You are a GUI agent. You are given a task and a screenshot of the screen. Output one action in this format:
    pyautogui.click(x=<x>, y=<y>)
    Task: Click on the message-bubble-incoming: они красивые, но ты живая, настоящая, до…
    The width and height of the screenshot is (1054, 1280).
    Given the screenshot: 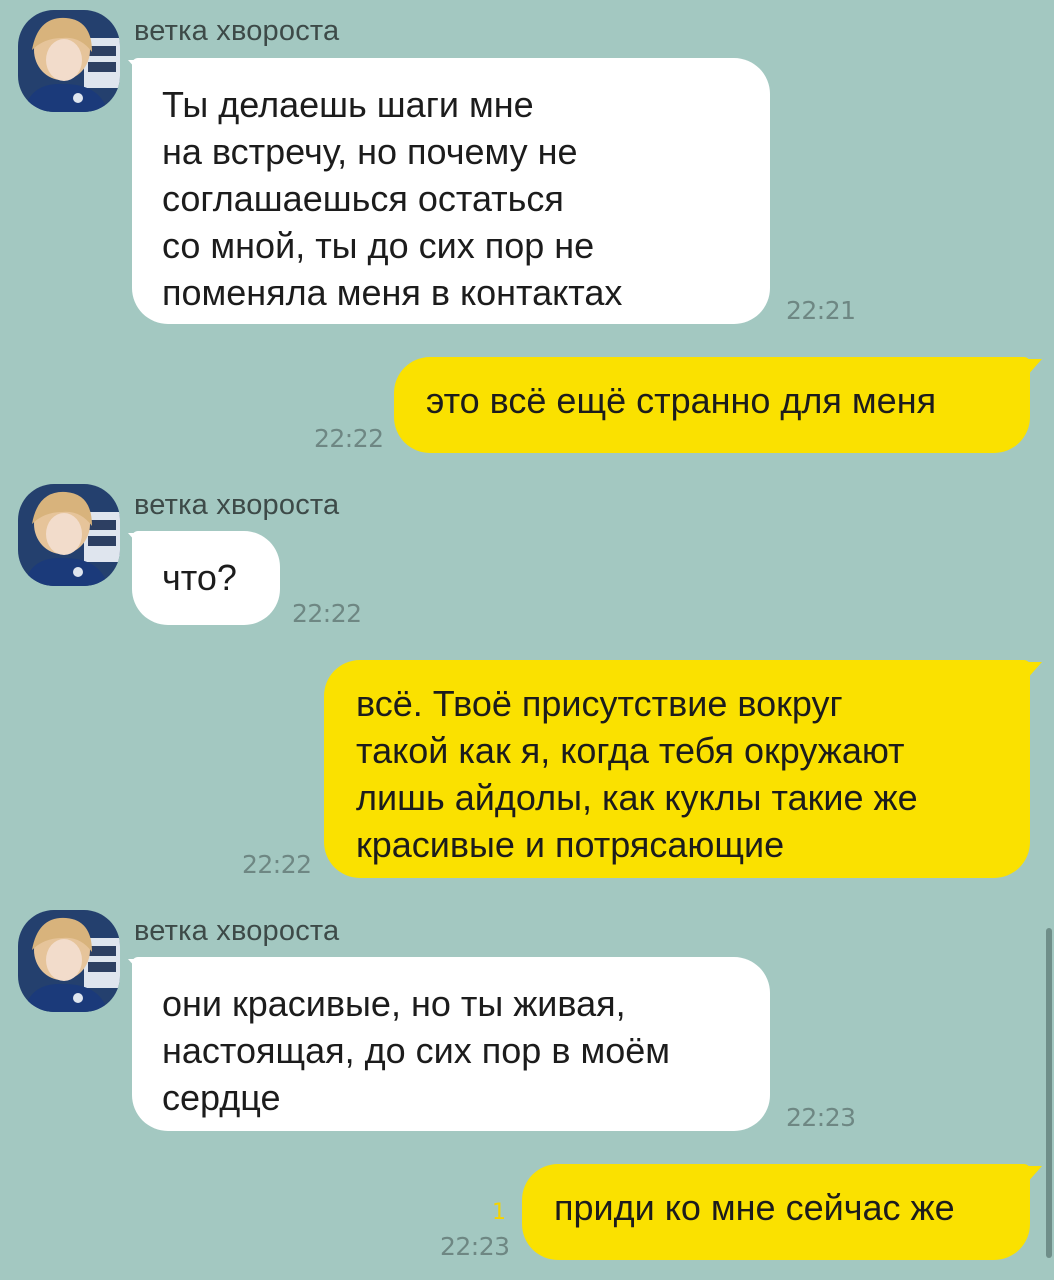 What is the action you would take?
    pyautogui.click(x=451, y=1044)
    